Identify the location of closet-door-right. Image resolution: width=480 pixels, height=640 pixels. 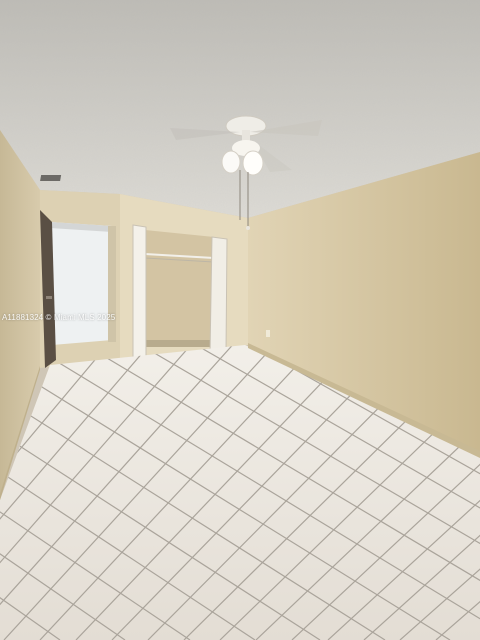
(218, 295).